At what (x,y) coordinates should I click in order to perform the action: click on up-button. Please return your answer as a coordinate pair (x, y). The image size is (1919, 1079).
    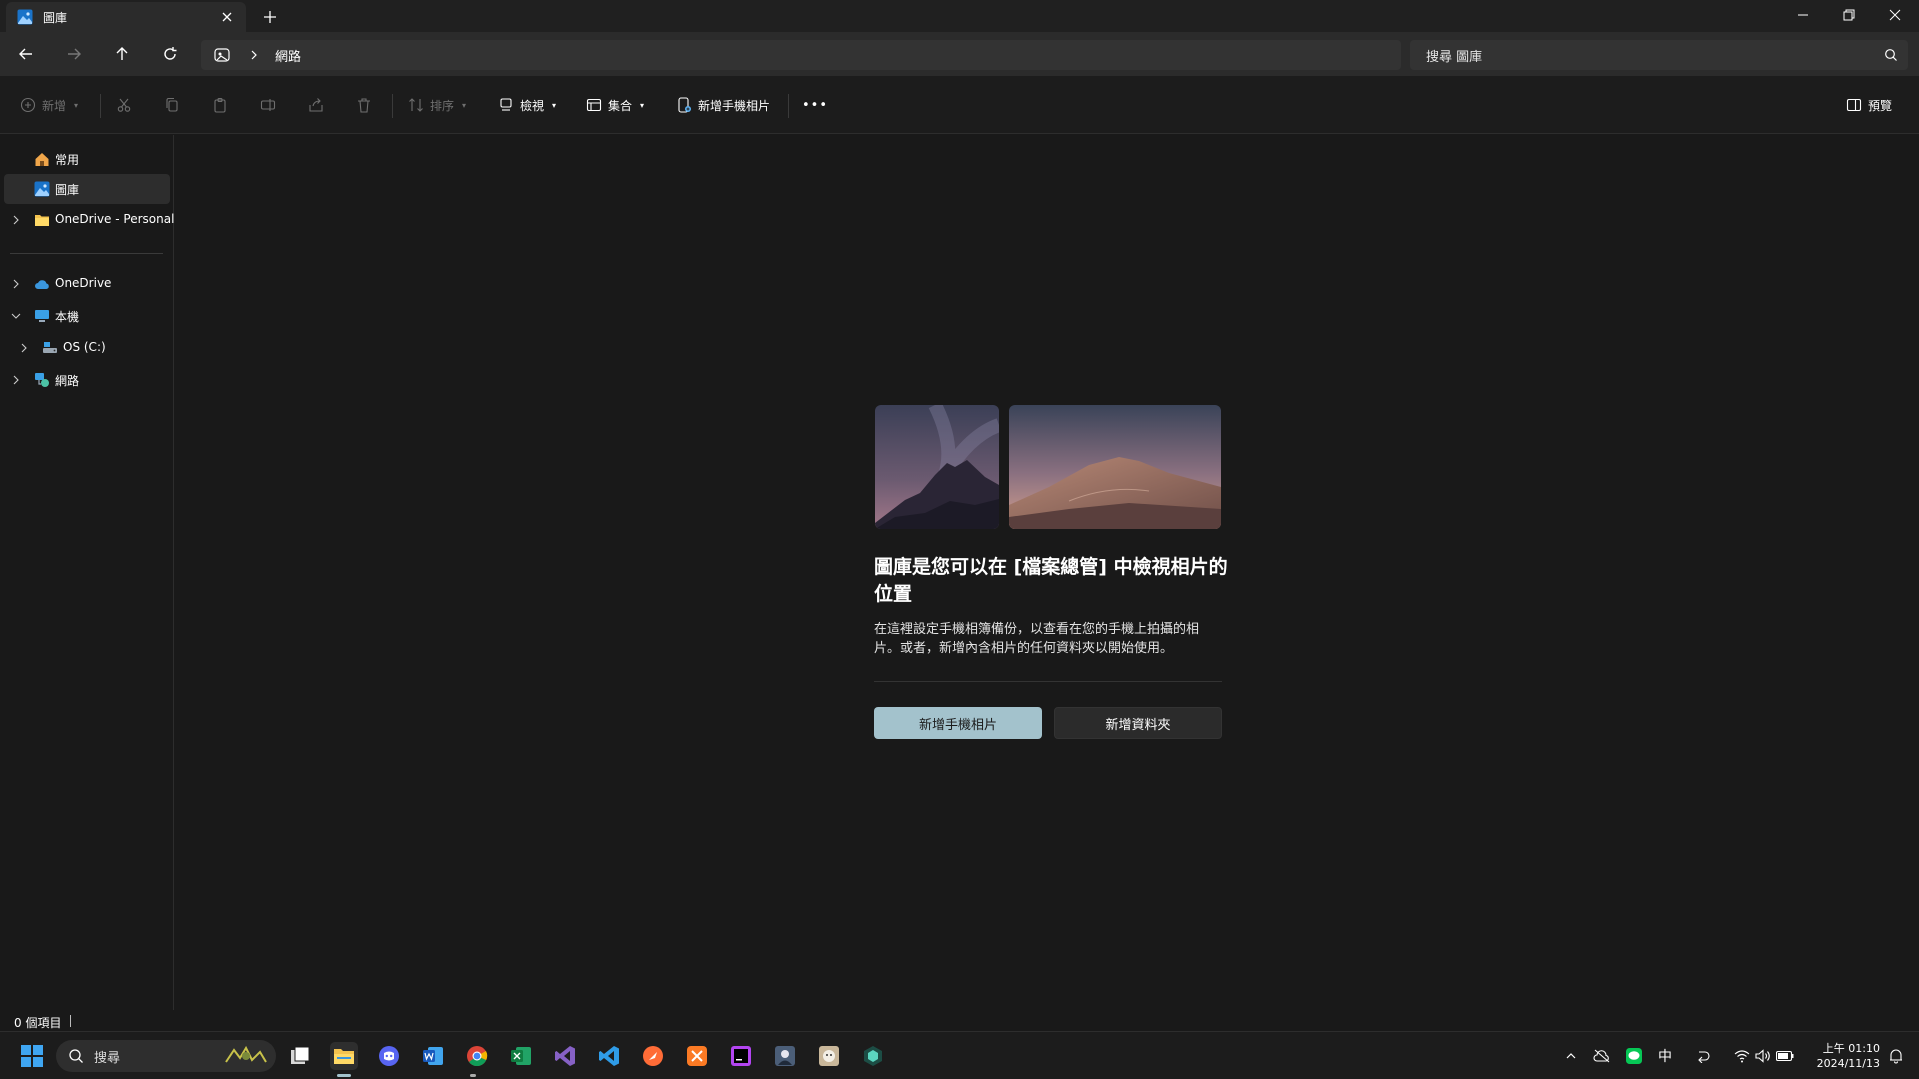
    Looking at the image, I should click on (122, 54).